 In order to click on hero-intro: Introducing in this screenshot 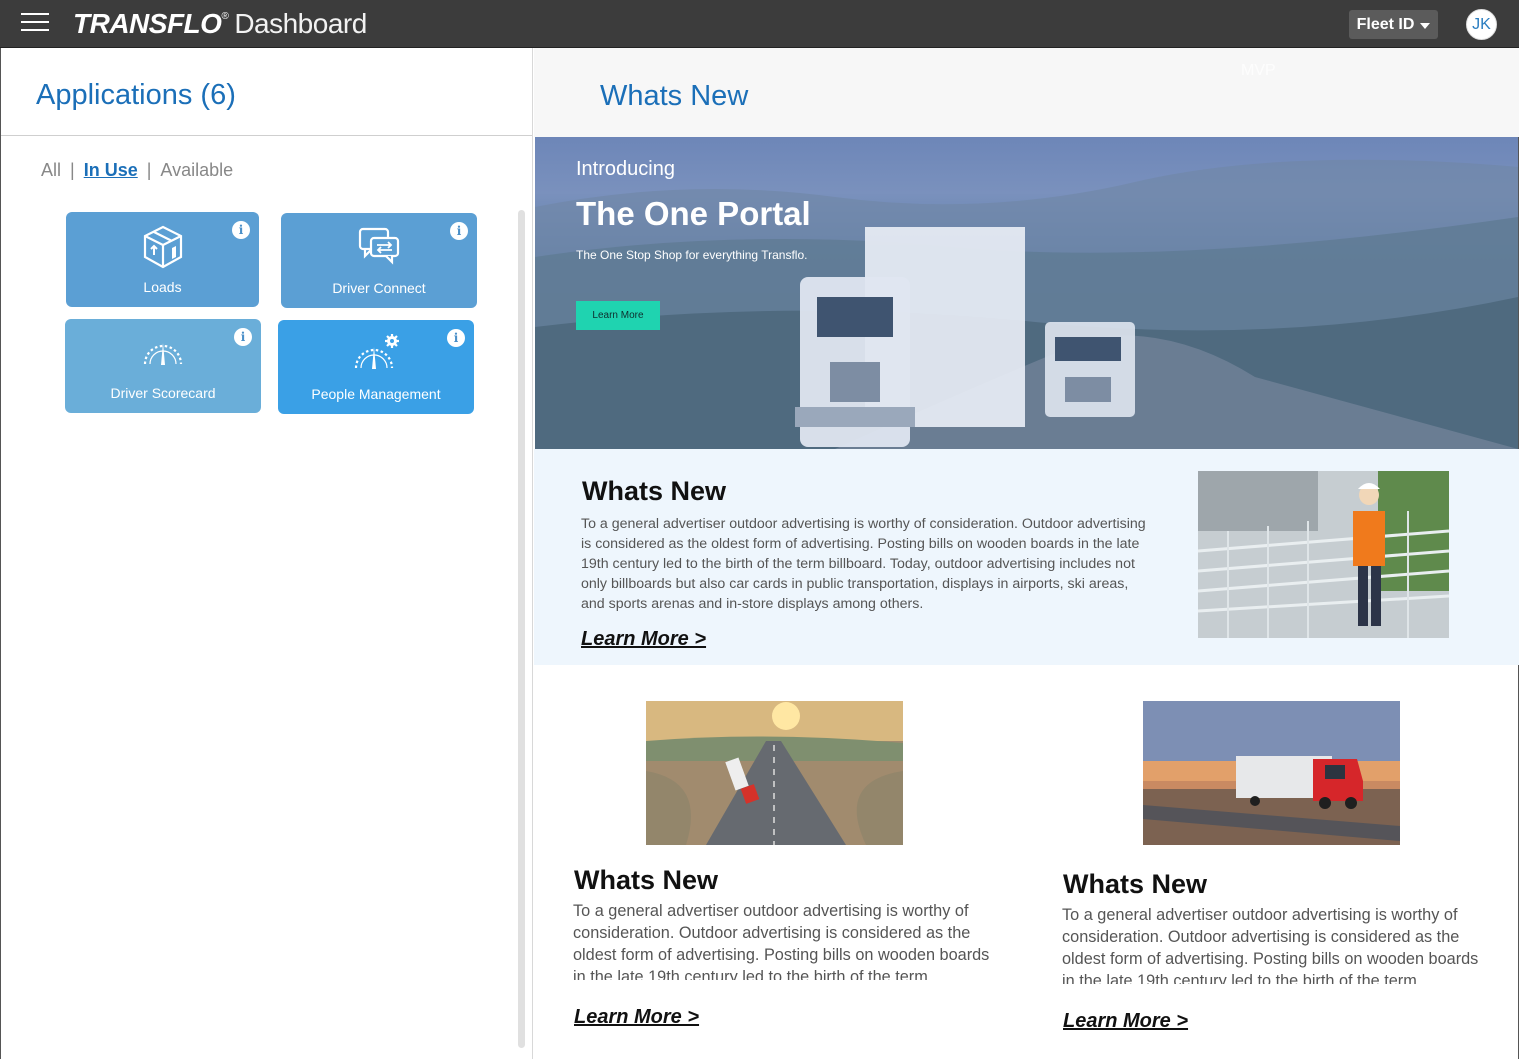, I will do `click(625, 169)`.